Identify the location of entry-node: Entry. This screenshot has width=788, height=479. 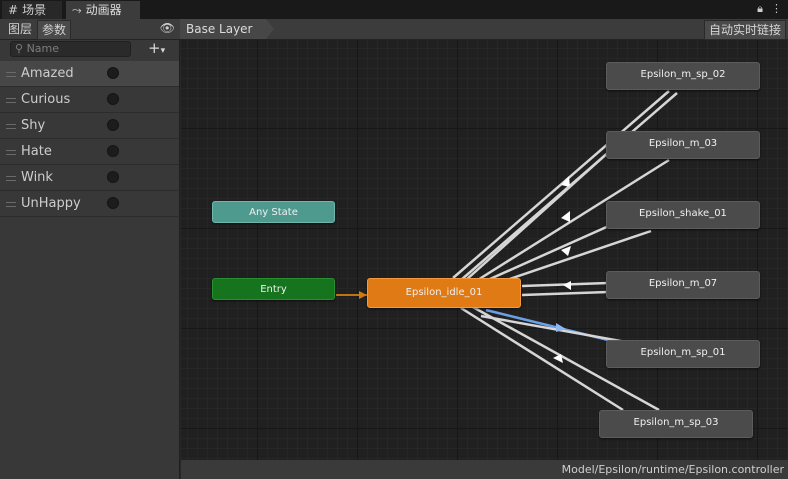
(273, 289).